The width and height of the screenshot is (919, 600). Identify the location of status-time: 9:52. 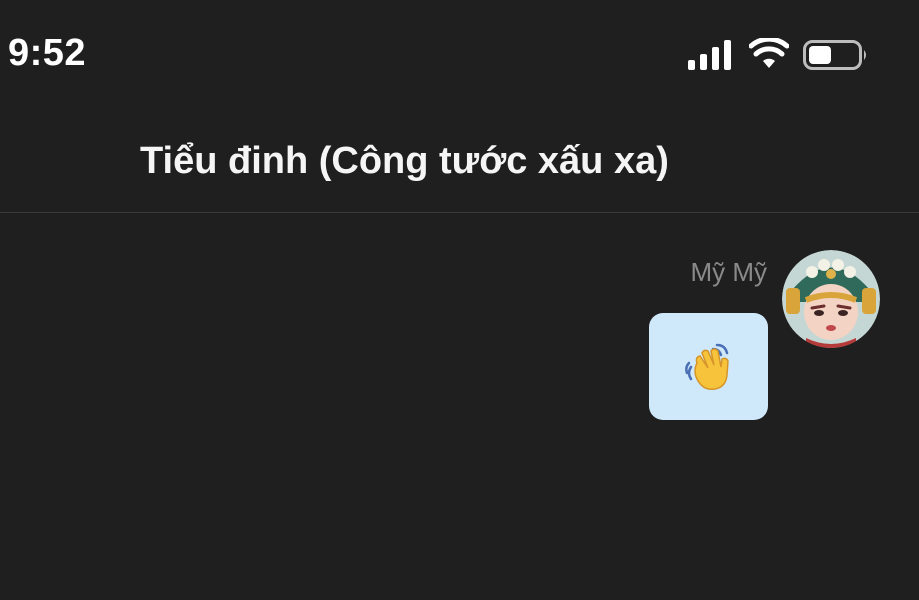
(47, 53).